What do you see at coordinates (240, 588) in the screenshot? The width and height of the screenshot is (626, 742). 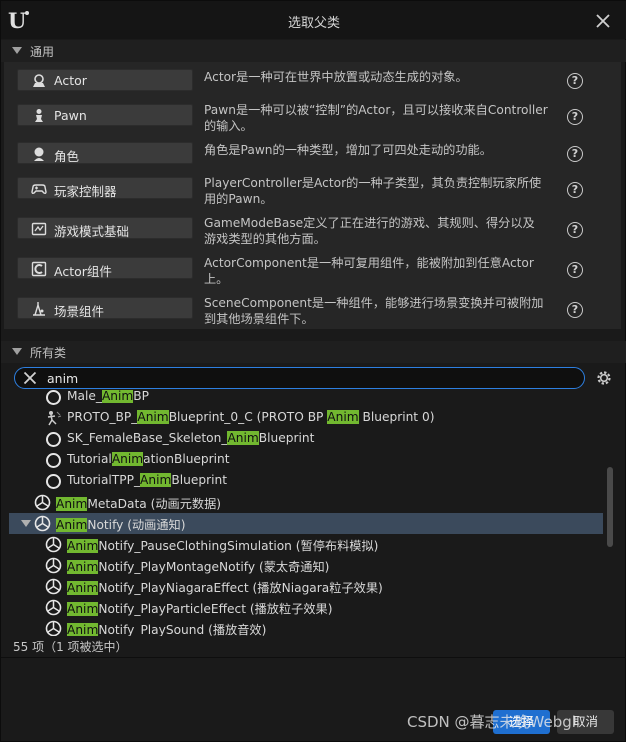 I see `label-text: Notify_PlayNiagaraEffect (播放Niagara粒子效果)` at bounding box center [240, 588].